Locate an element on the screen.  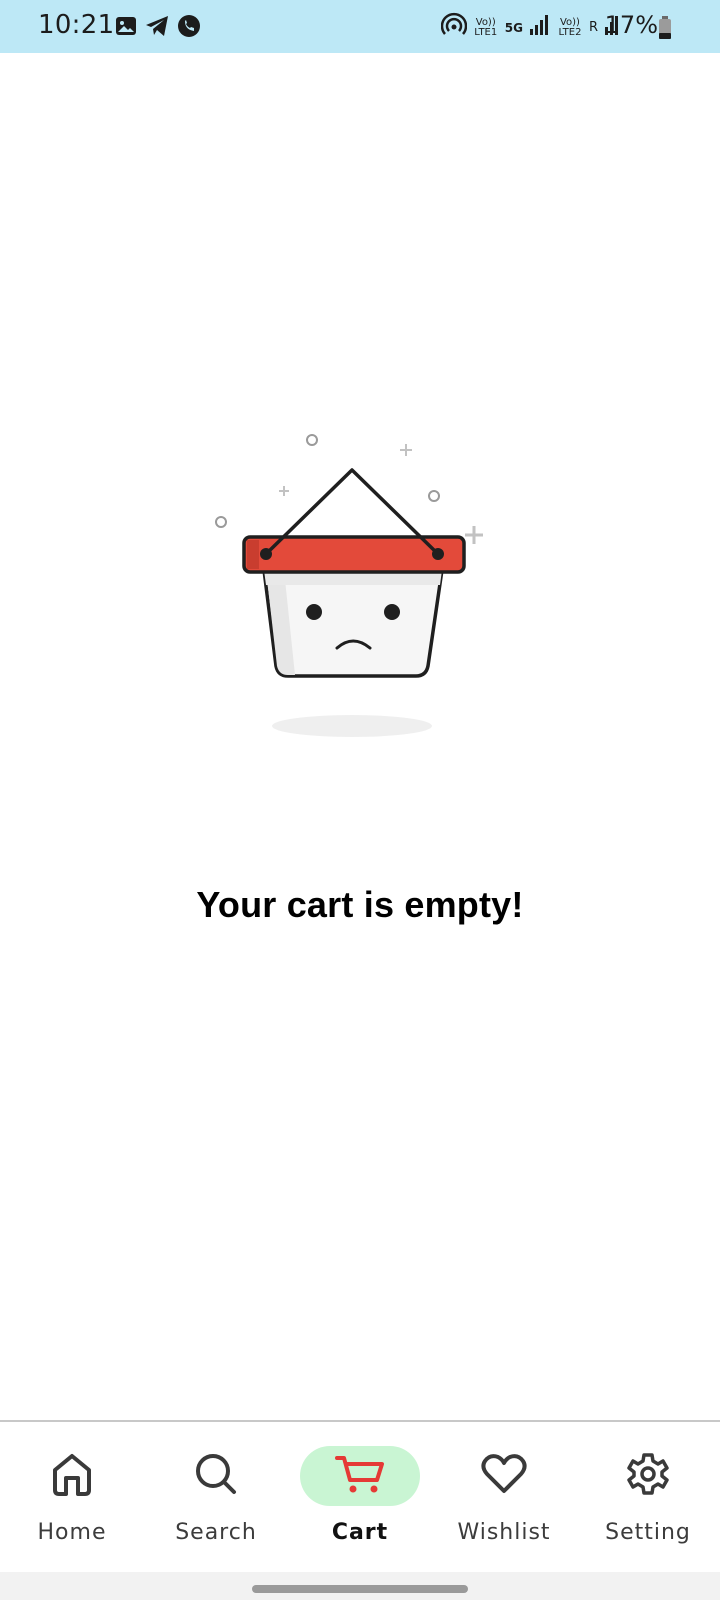
nav-label-search: Search is located at coordinates (216, 1532).